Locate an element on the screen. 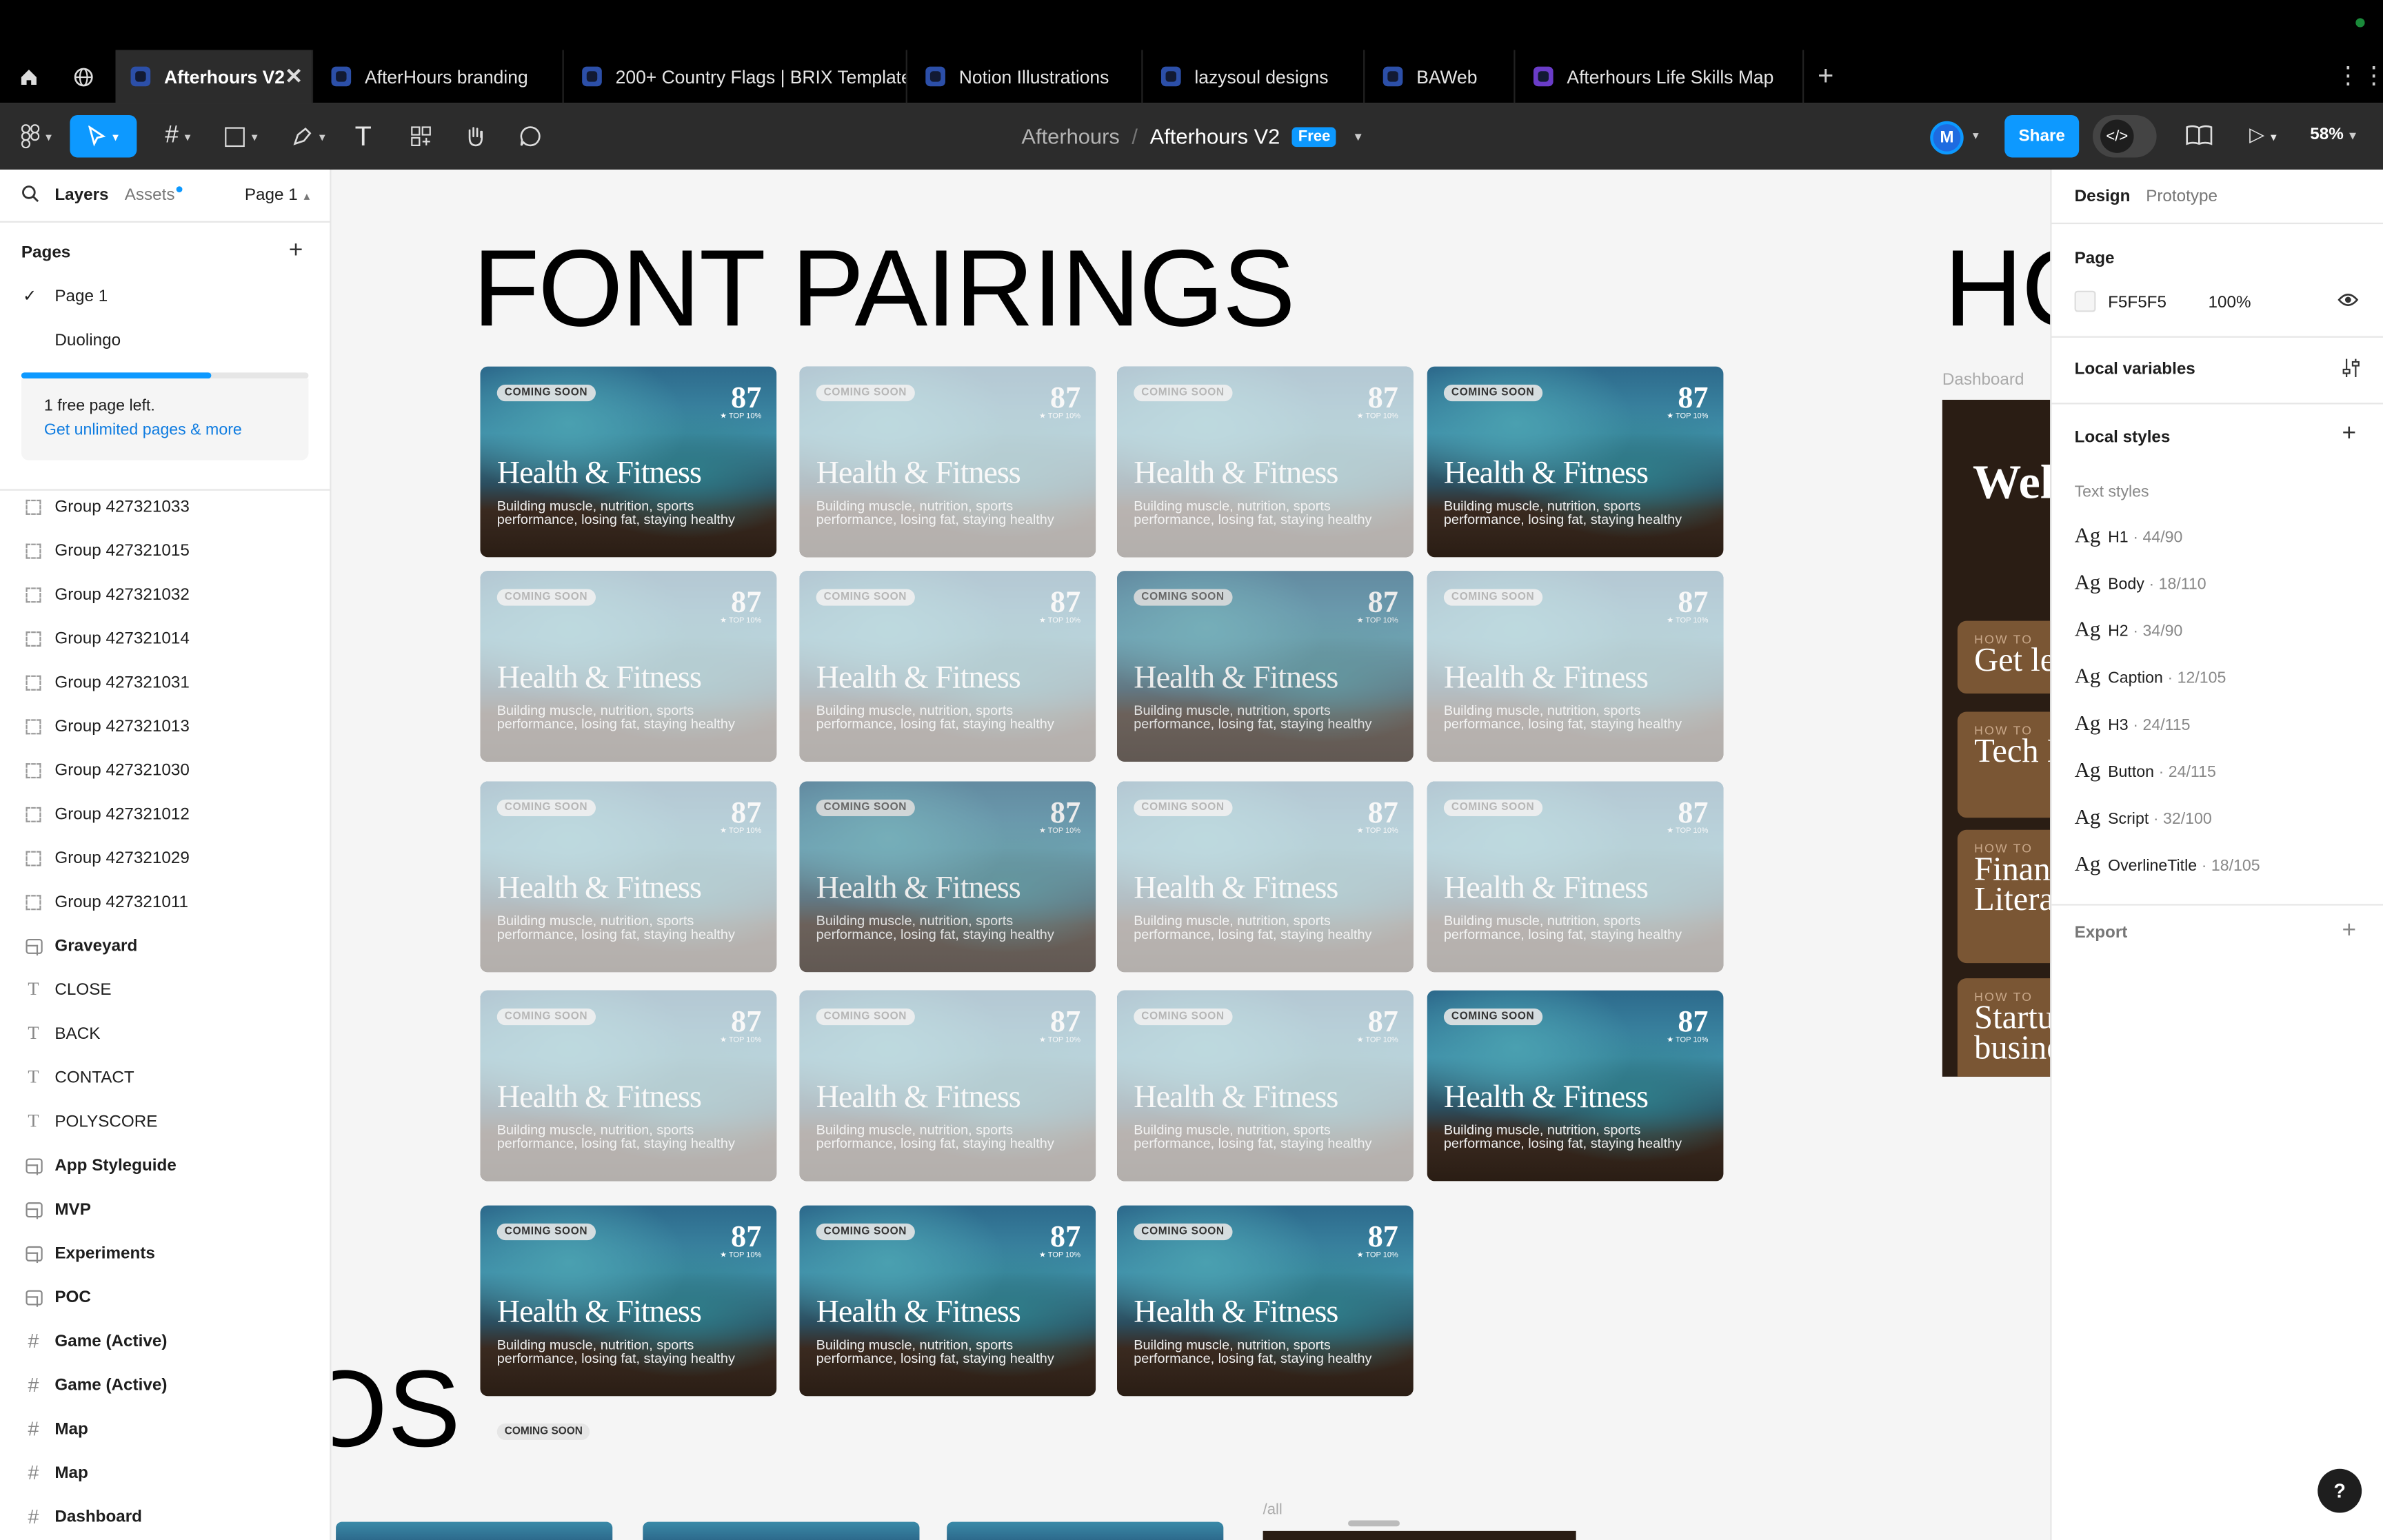 This screenshot has height=1540, width=2383. globe-icon is located at coordinates (83, 78).